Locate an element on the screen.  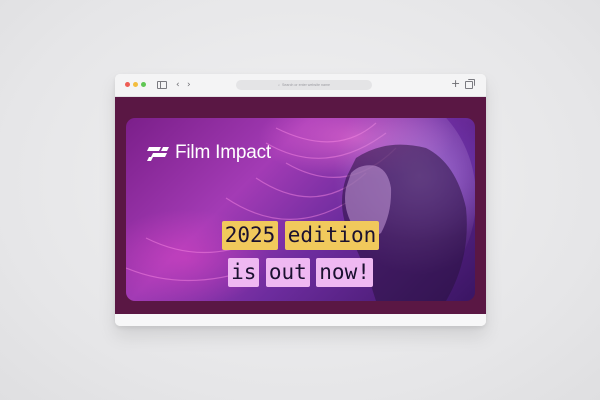
headline-chip: now! is located at coordinates (344, 272).